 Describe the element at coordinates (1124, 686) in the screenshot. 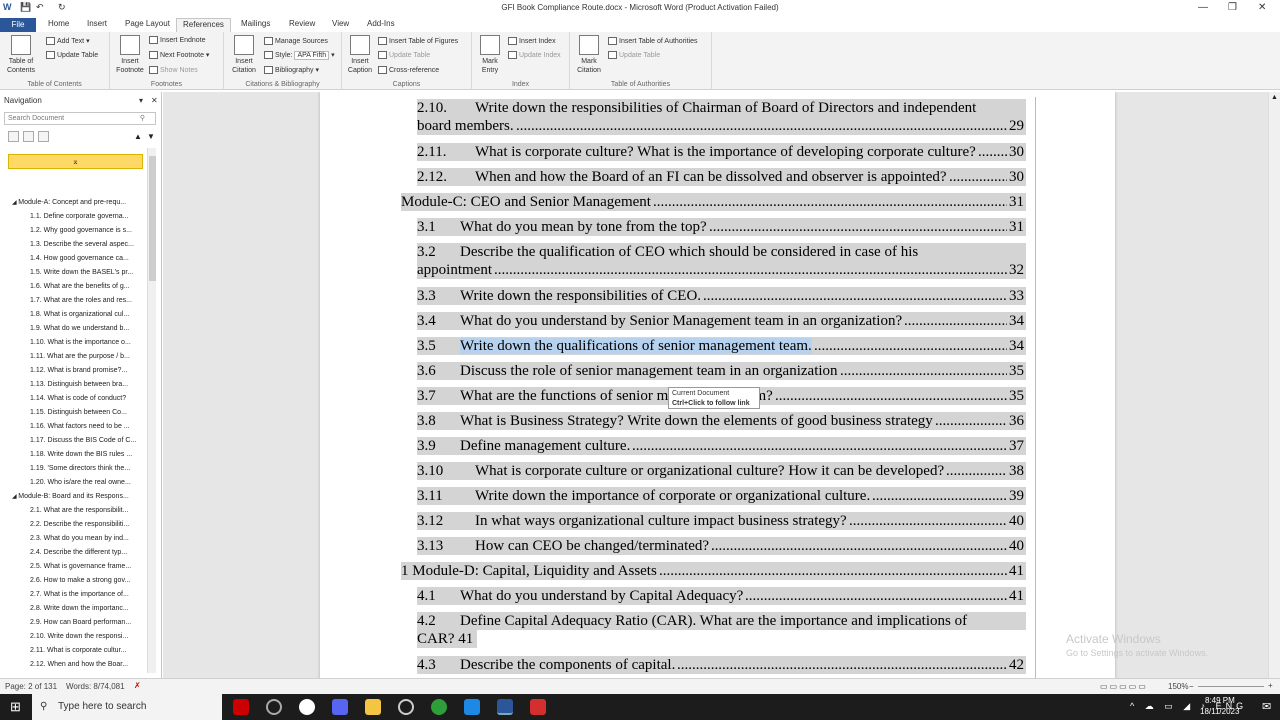

I see `view-buttons-icon: ▭▭▭▭▭` at that location.